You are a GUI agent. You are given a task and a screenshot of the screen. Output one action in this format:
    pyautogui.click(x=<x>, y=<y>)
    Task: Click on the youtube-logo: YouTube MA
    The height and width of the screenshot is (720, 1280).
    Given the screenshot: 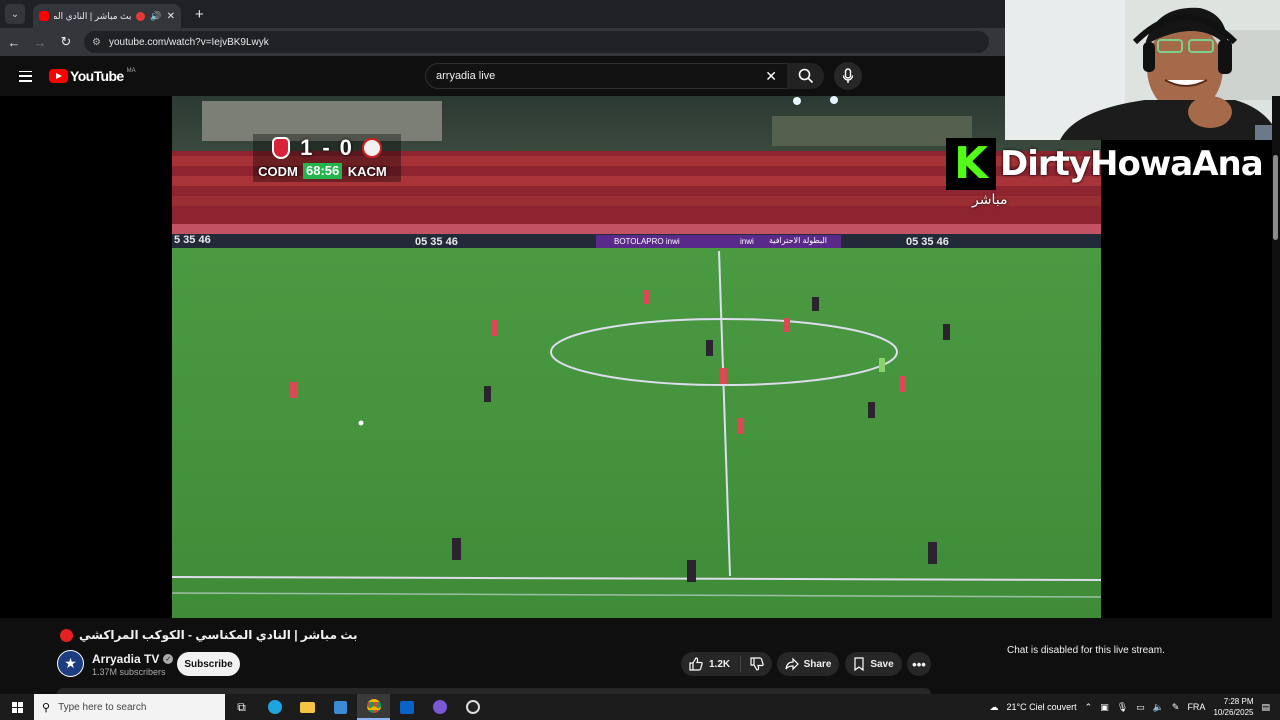 What is the action you would take?
    pyautogui.click(x=92, y=76)
    